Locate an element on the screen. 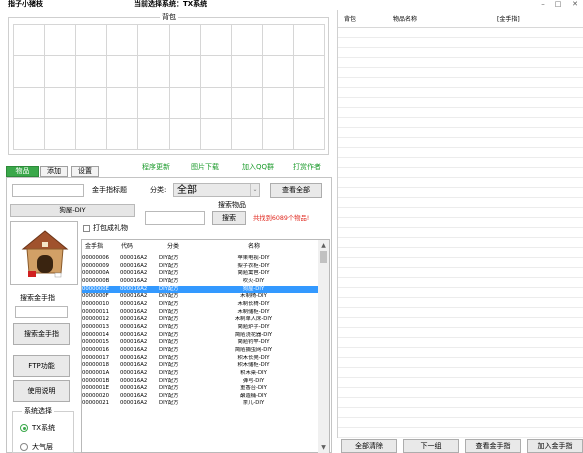  table-row: 00000020 000016A2 DIY配方 酿造桶-DIY is located at coordinates (200, 397).